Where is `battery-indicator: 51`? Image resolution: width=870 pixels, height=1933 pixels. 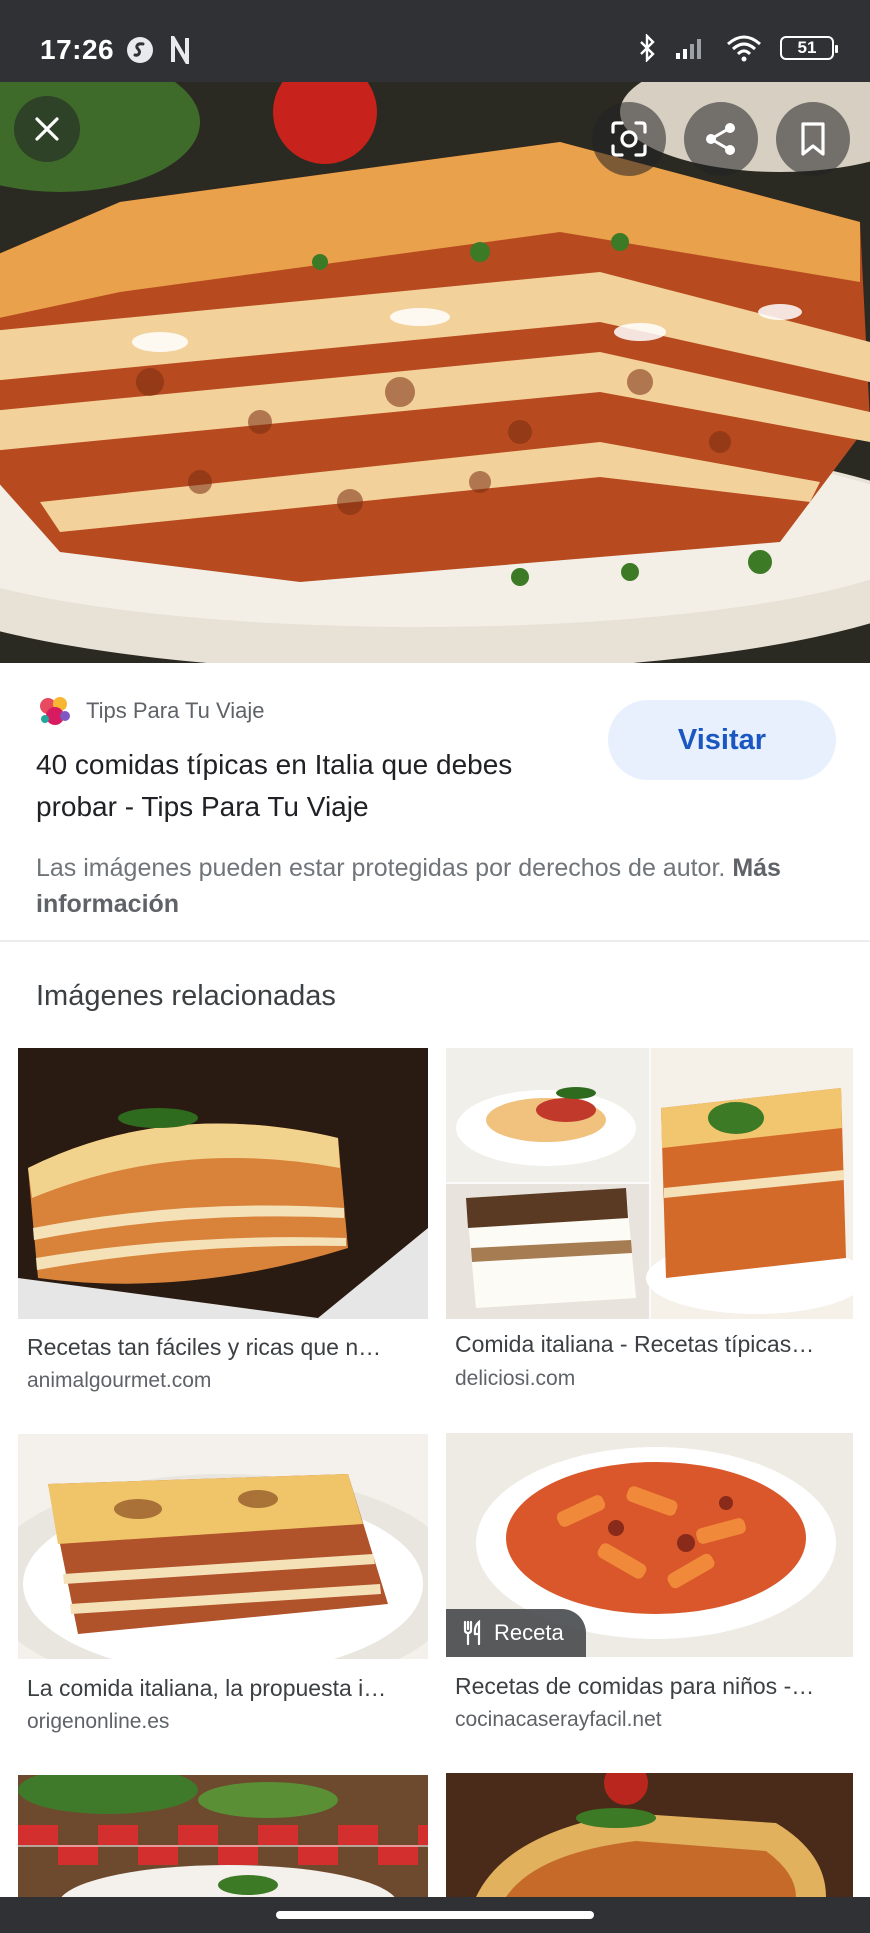 battery-indicator: 51 is located at coordinates (809, 48).